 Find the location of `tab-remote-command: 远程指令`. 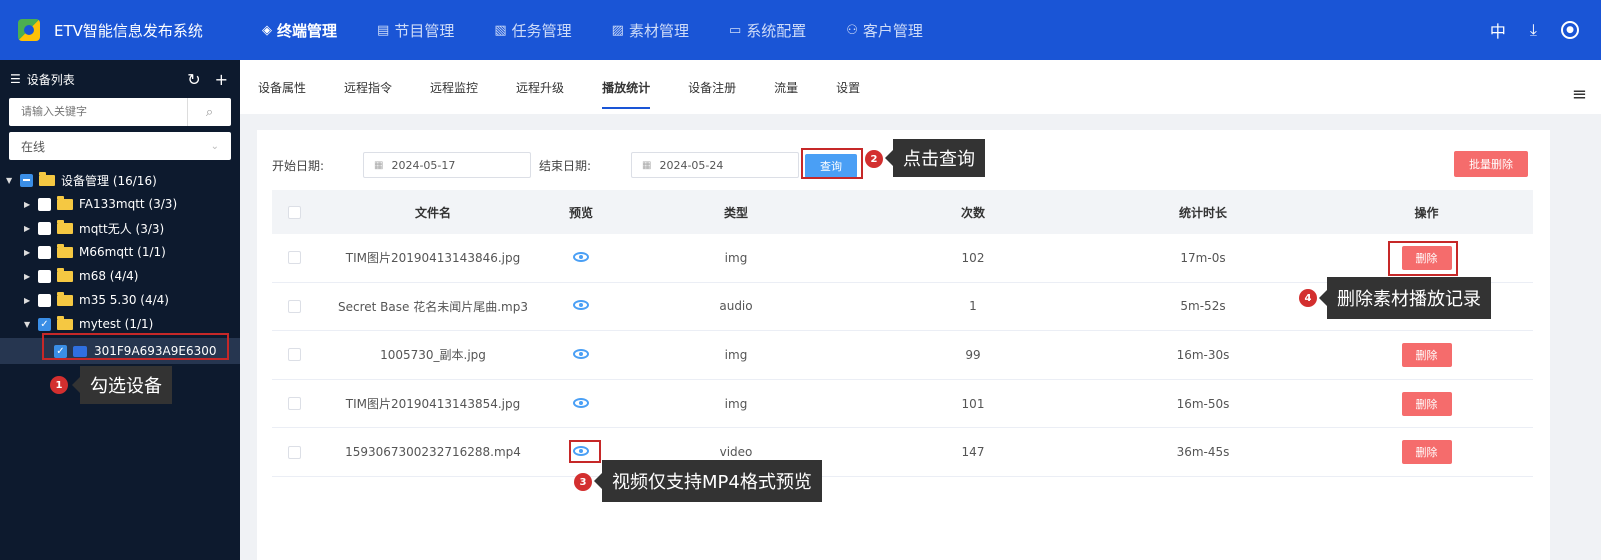

tab-remote-command: 远程指令 is located at coordinates (368, 87).